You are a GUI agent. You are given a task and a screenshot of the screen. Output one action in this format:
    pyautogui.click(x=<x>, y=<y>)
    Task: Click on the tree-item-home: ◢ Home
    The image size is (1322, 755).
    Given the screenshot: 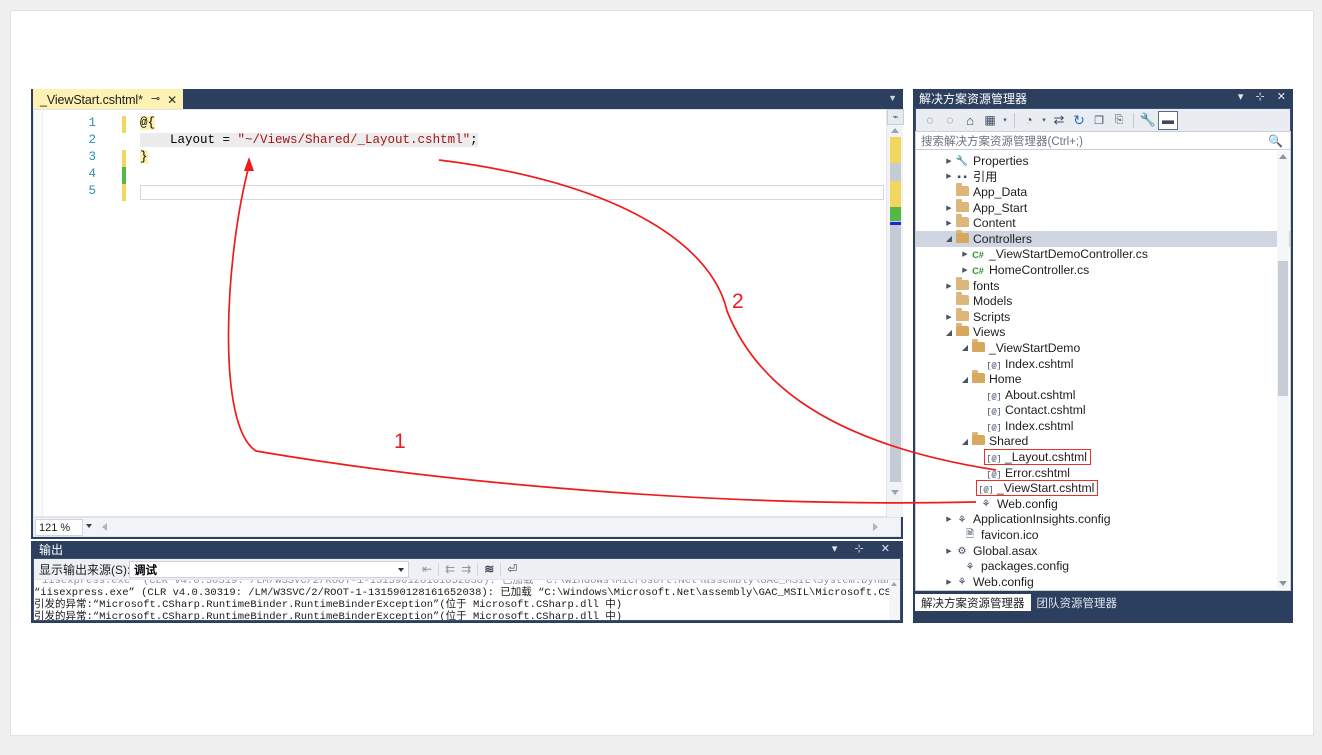 What is the action you would take?
    pyautogui.click(x=1103, y=378)
    